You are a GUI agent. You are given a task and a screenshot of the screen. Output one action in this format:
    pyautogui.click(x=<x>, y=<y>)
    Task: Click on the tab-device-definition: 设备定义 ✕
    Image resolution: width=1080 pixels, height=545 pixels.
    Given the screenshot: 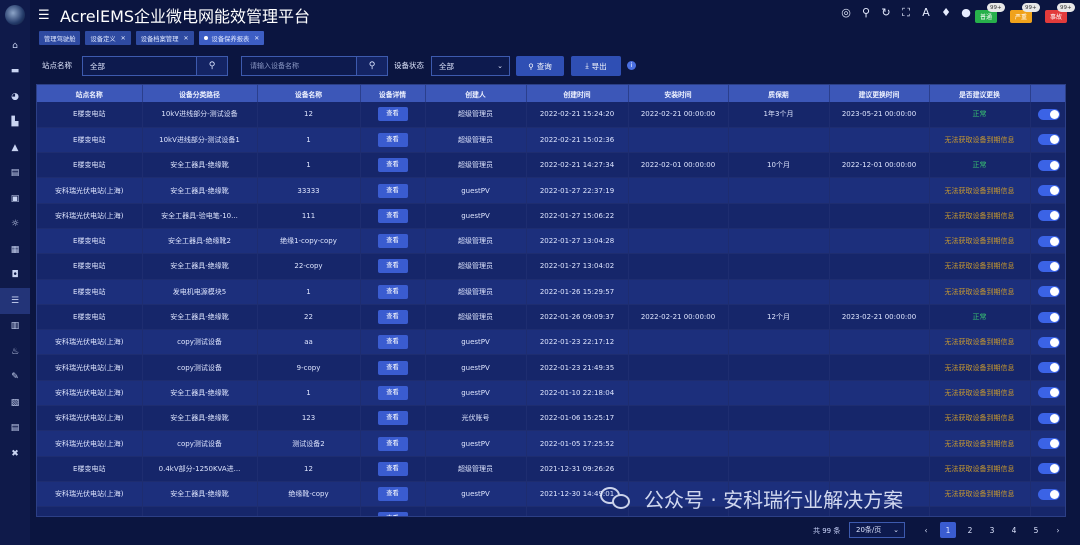 What is the action you would take?
    pyautogui.click(x=108, y=38)
    